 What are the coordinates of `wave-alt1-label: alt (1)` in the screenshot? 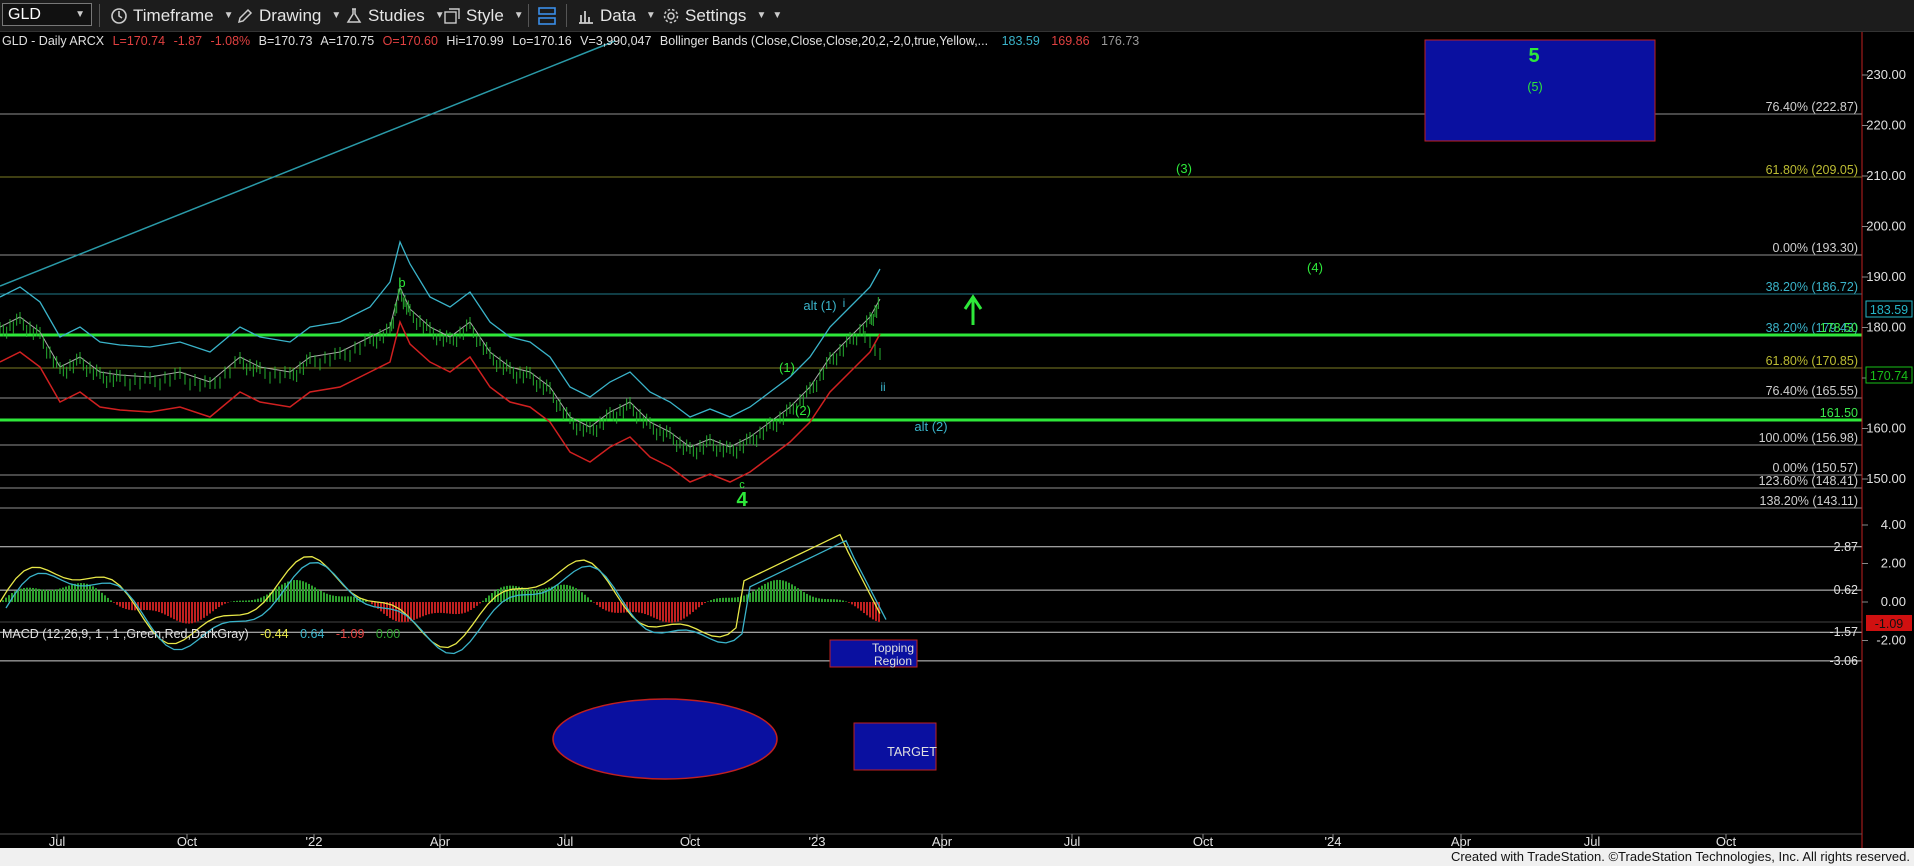 It's located at (819, 305).